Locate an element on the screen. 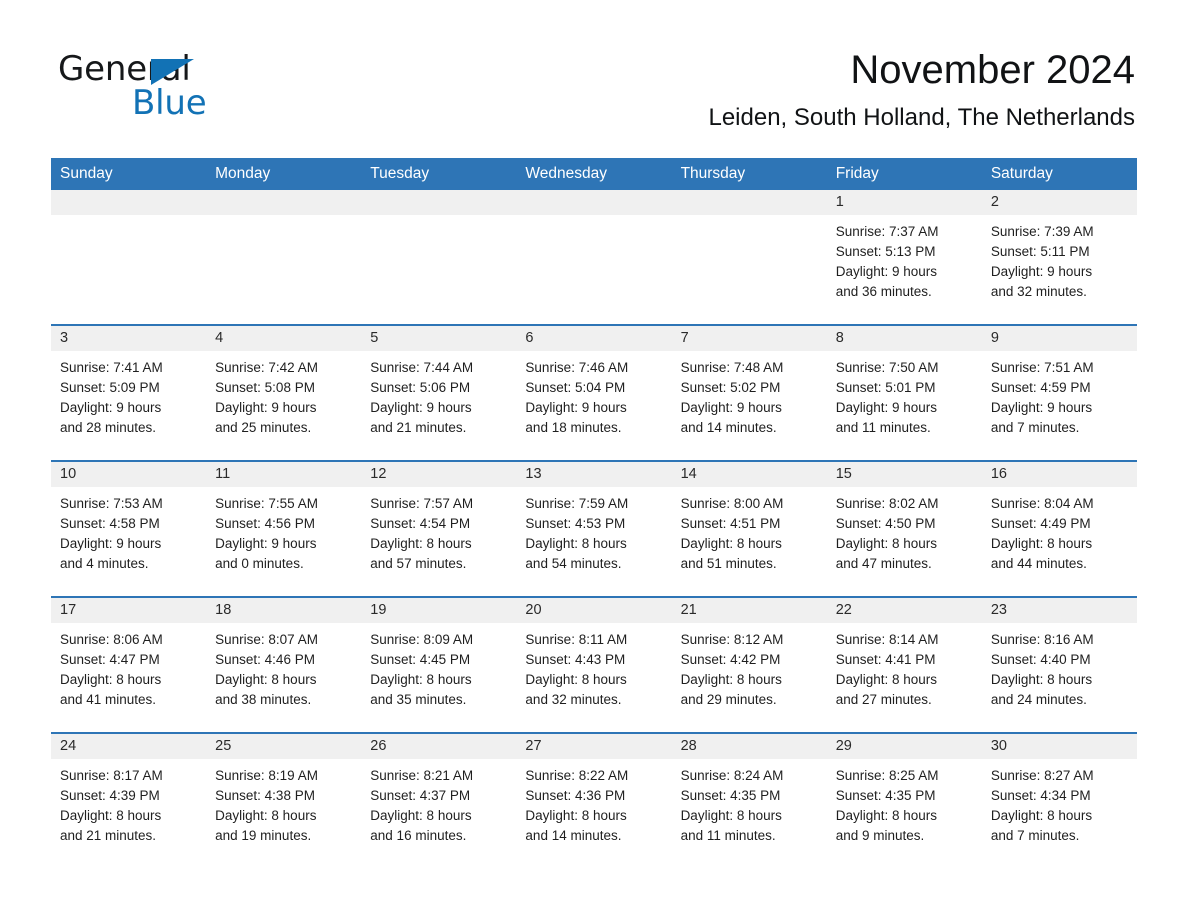 The image size is (1188, 918). day-detail-line: Sunset: 4:41 PM is located at coordinates (885, 659).